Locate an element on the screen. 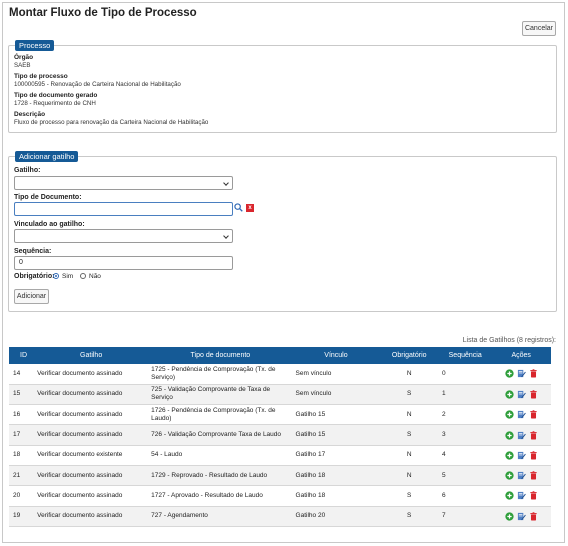 This screenshot has height=546, width=568. cell-tipo-documento-name: - Agendamento is located at coordinates (185, 516).